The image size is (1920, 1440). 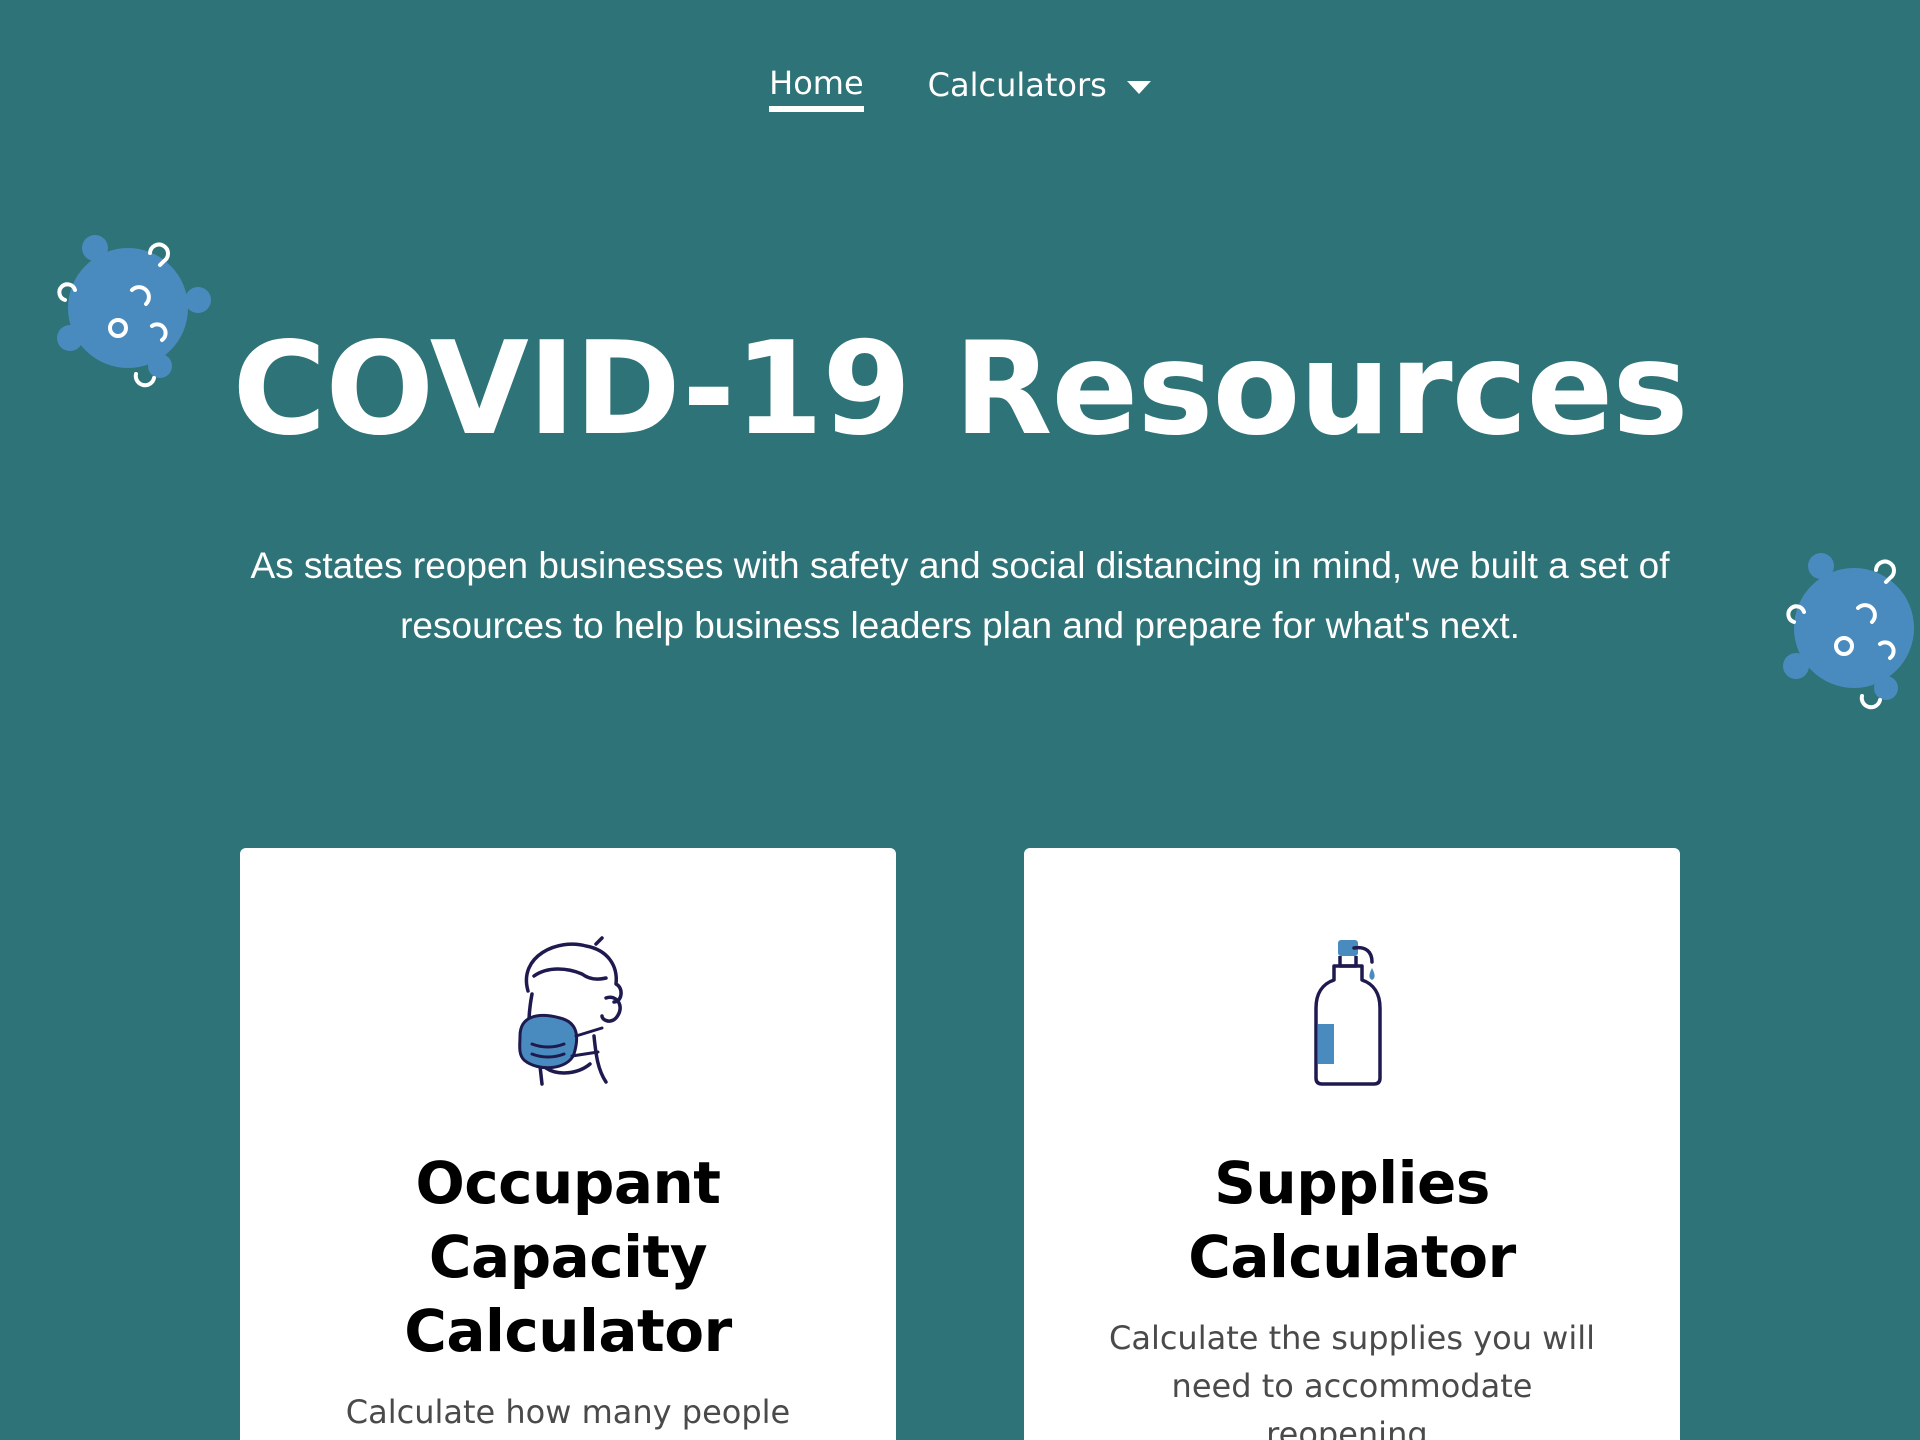 What do you see at coordinates (1848, 631) in the screenshot?
I see `virus-icon` at bounding box center [1848, 631].